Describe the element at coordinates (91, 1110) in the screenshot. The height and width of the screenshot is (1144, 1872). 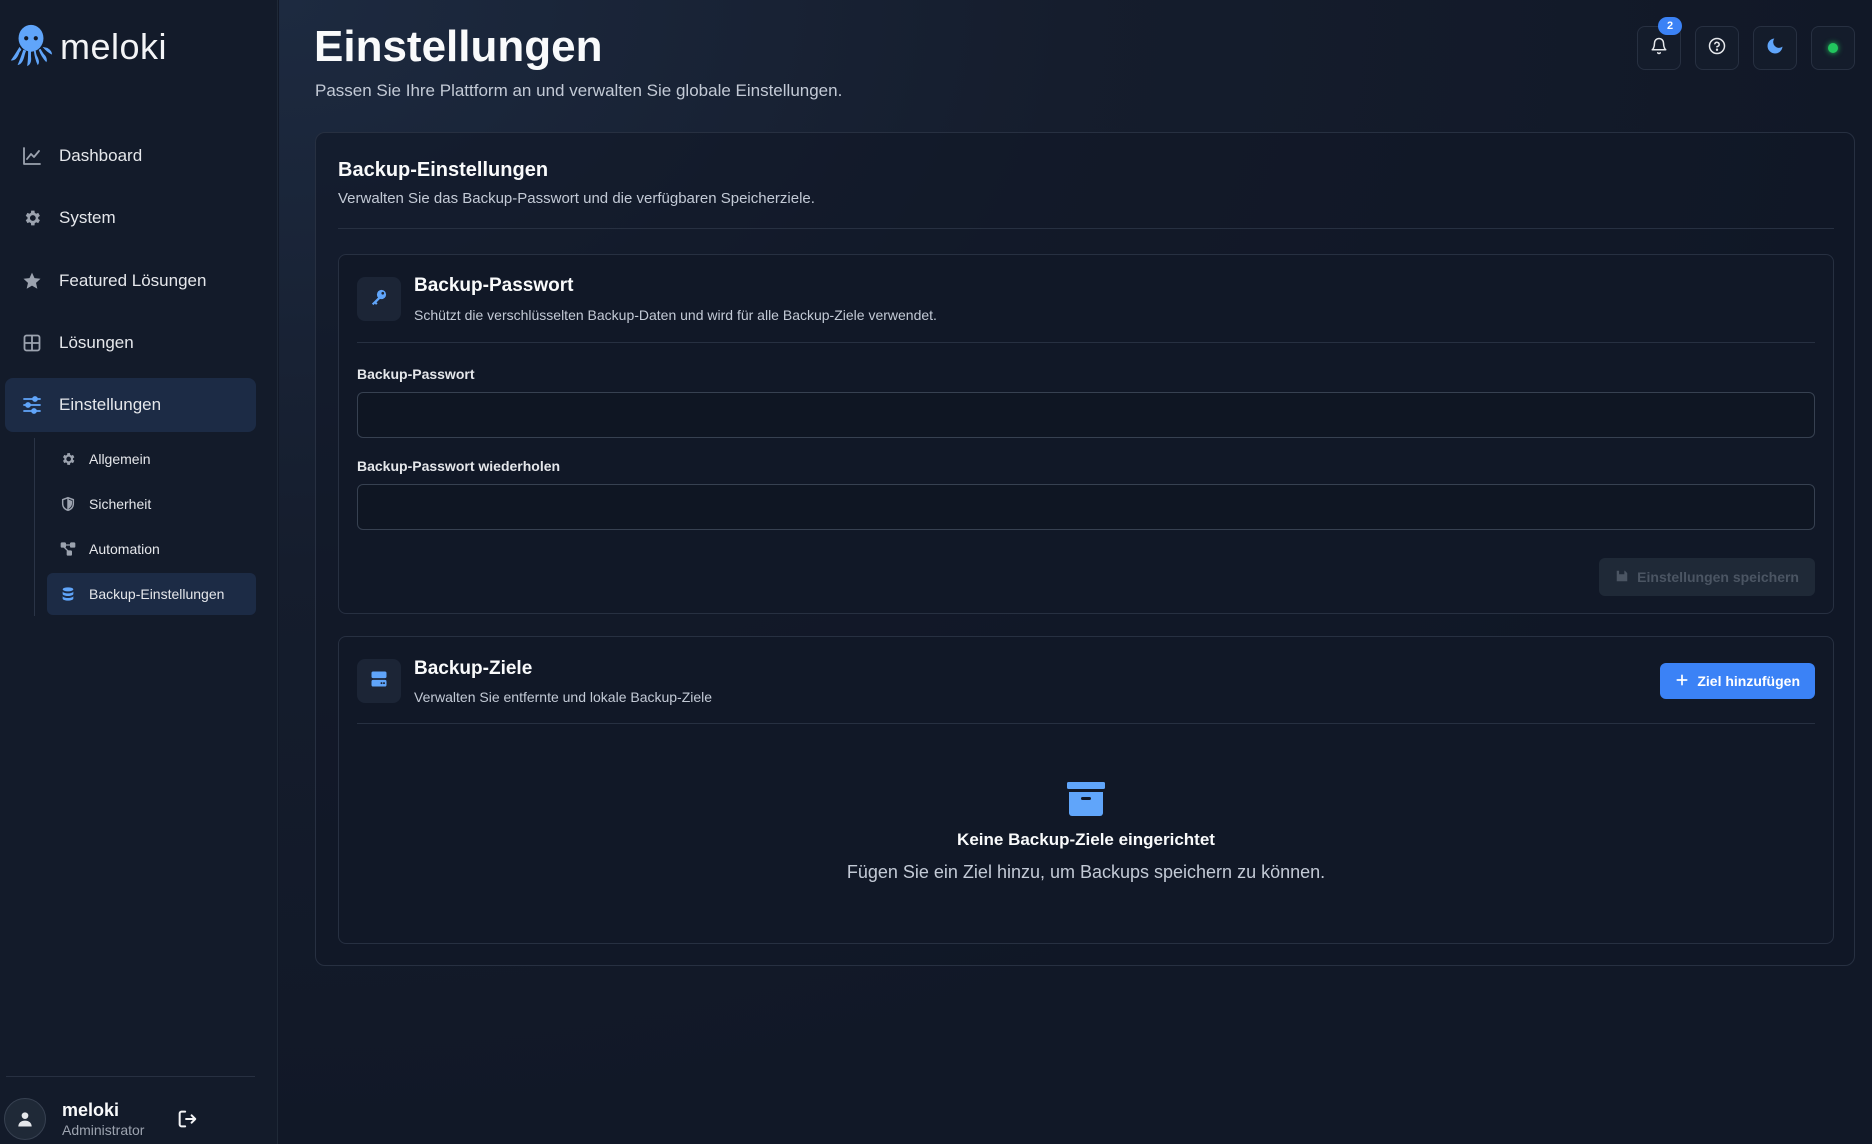
I see `user-name: meloki` at that location.